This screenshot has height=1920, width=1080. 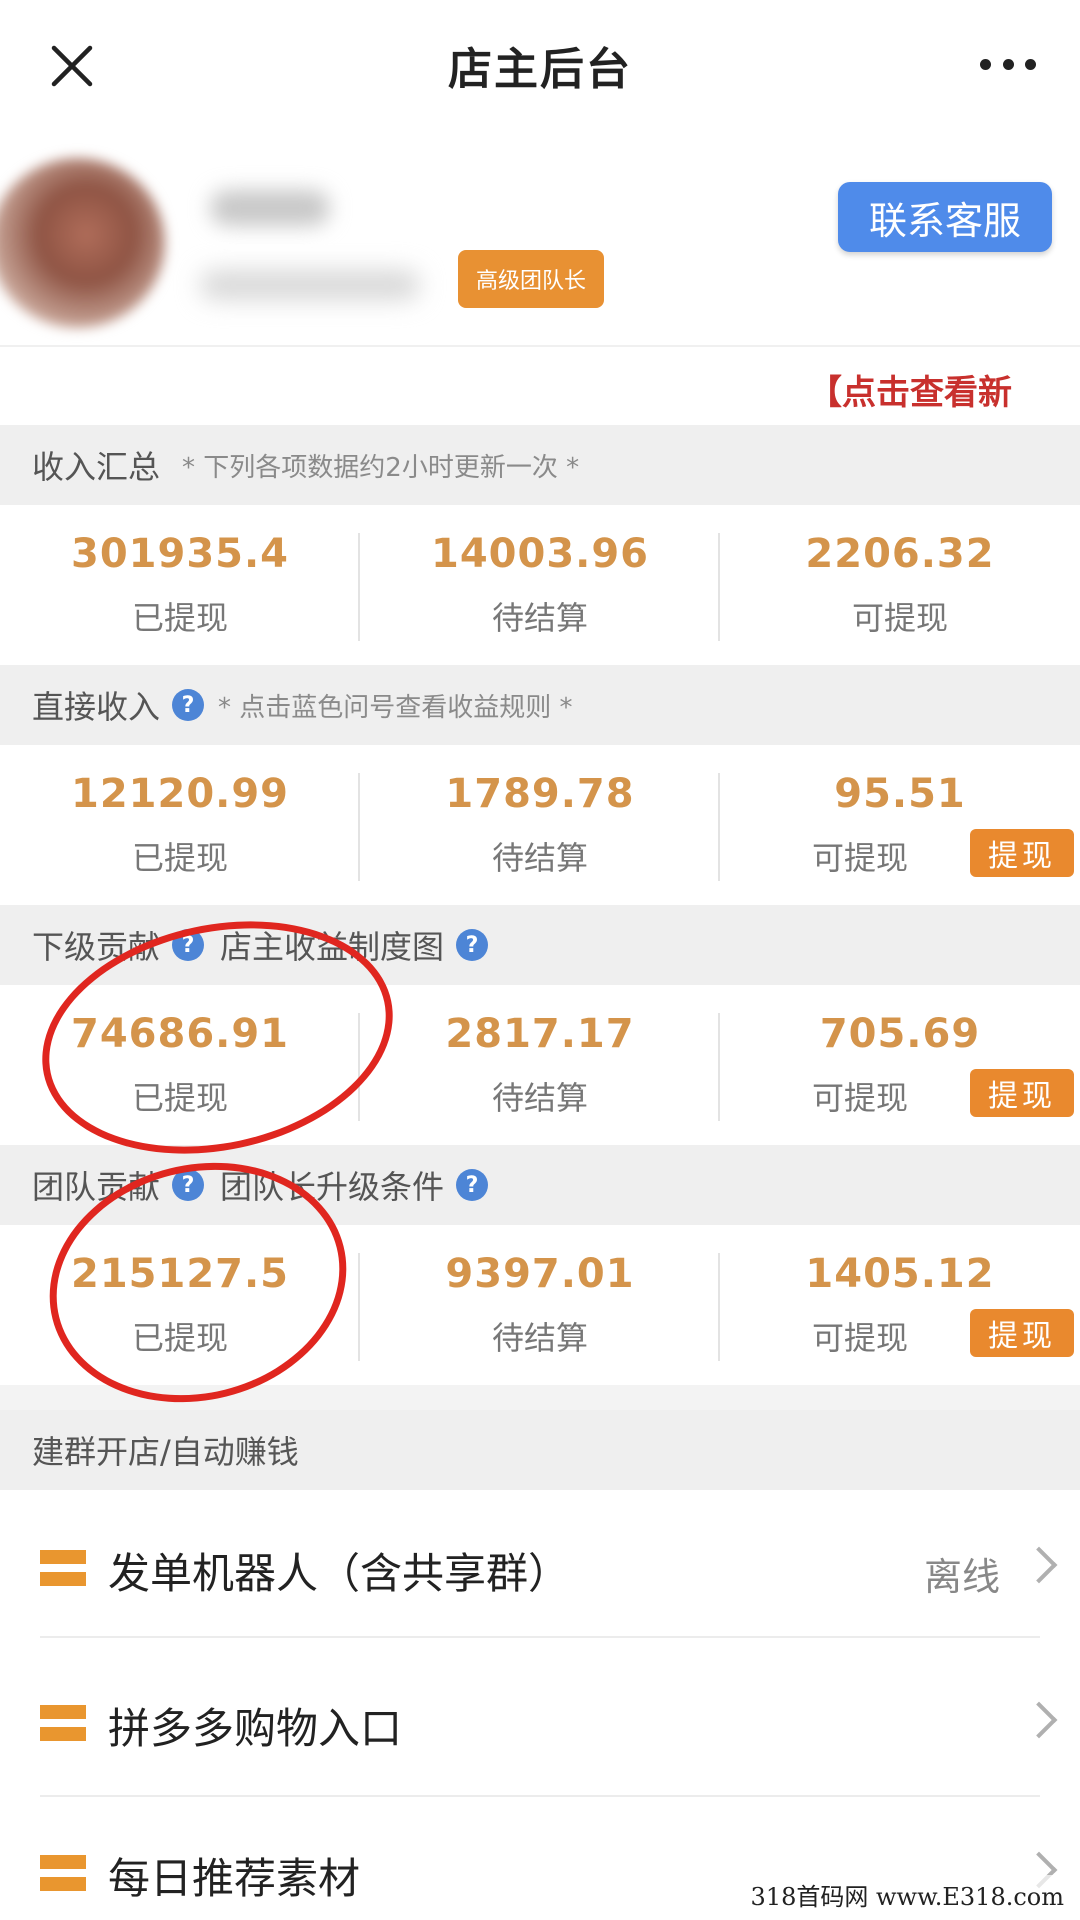 What do you see at coordinates (900, 554) in the screenshot?
I see `stat-value: 2206.32` at bounding box center [900, 554].